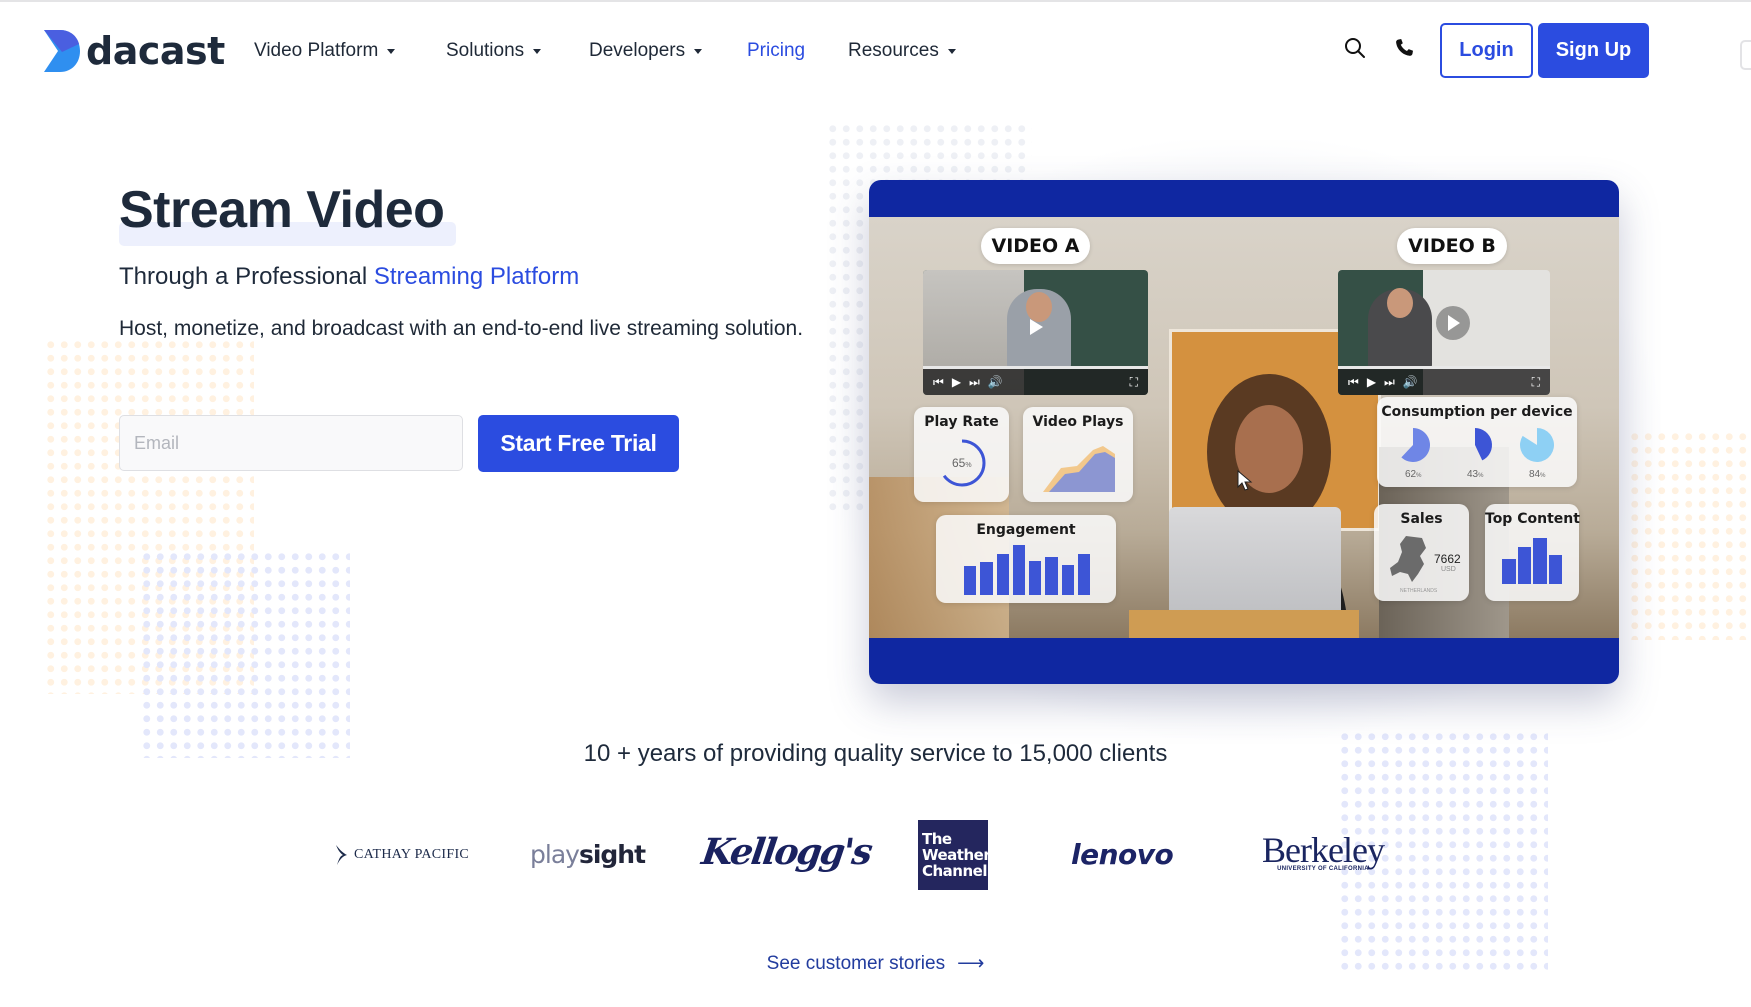  What do you see at coordinates (1421, 519) in the screenshot?
I see `widget-title: Sales` at bounding box center [1421, 519].